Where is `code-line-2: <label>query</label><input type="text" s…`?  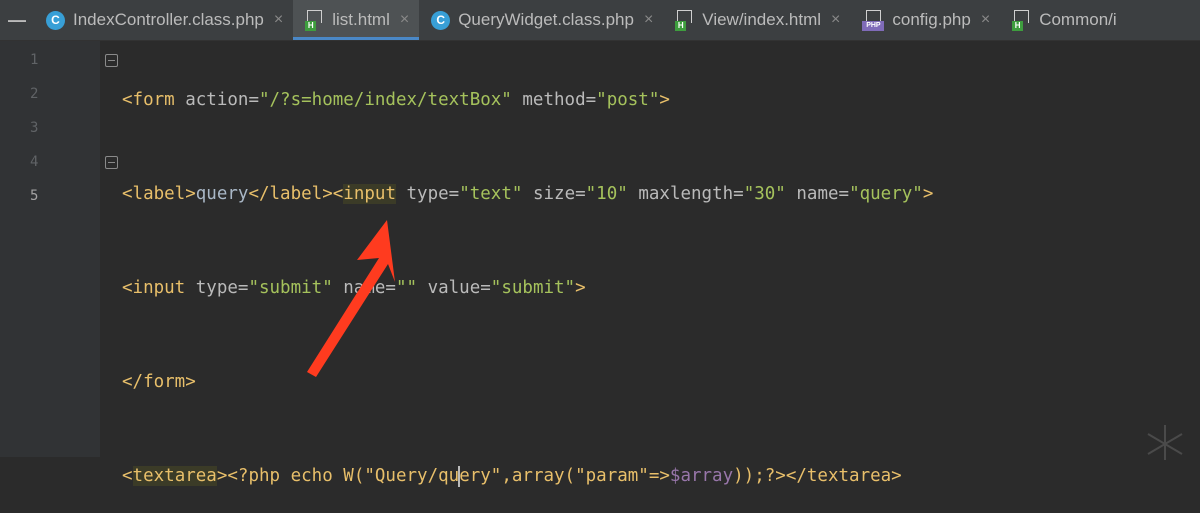 code-line-2: <label>query</label><input type="text" s… is located at coordinates (528, 194).